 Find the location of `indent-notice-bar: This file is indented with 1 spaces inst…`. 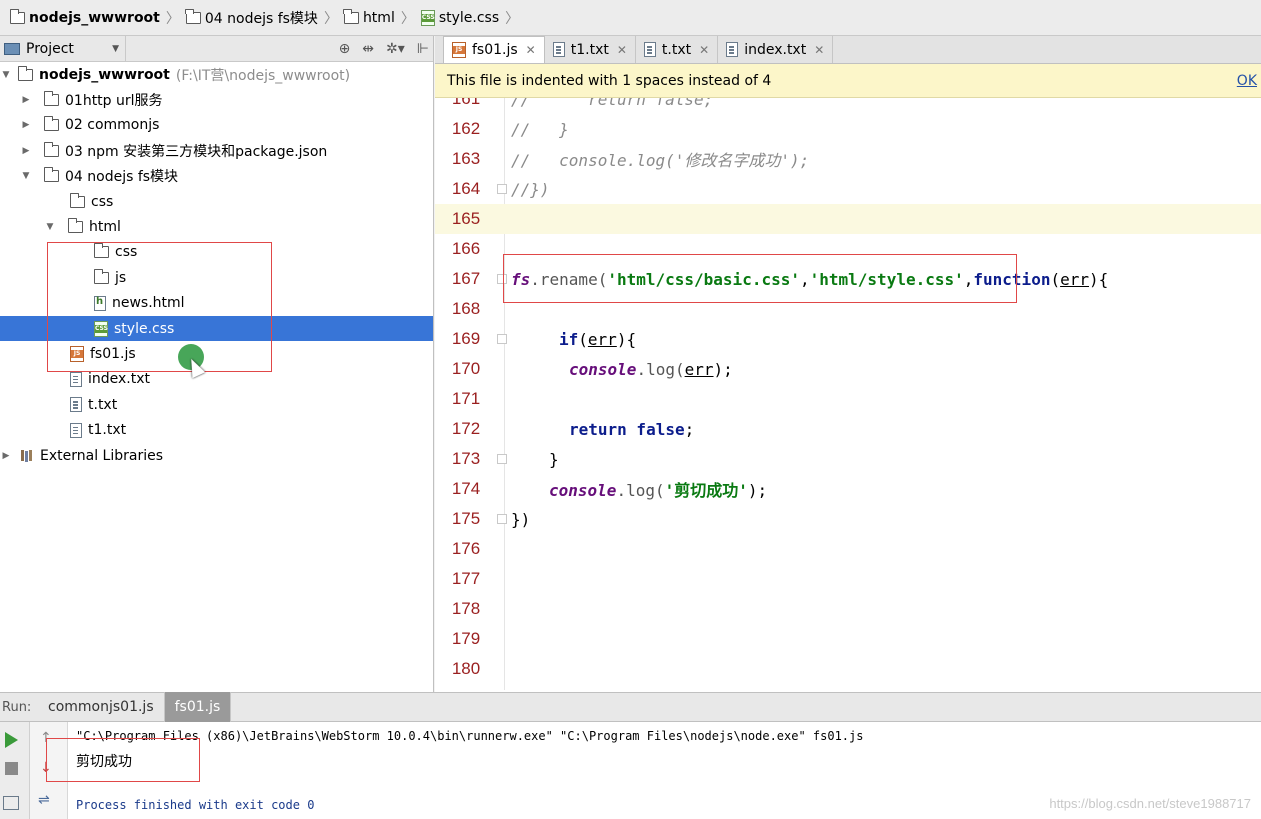

indent-notice-bar: This file is indented with 1 spaces inst… is located at coordinates (848, 81).